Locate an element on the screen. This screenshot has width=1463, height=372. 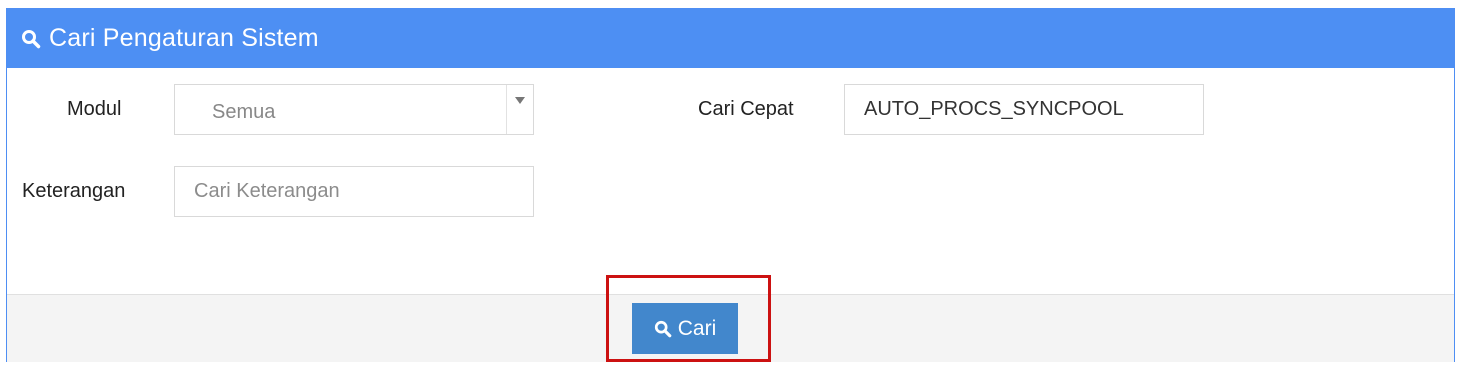
search-button-label: Cari is located at coordinates (697, 328).